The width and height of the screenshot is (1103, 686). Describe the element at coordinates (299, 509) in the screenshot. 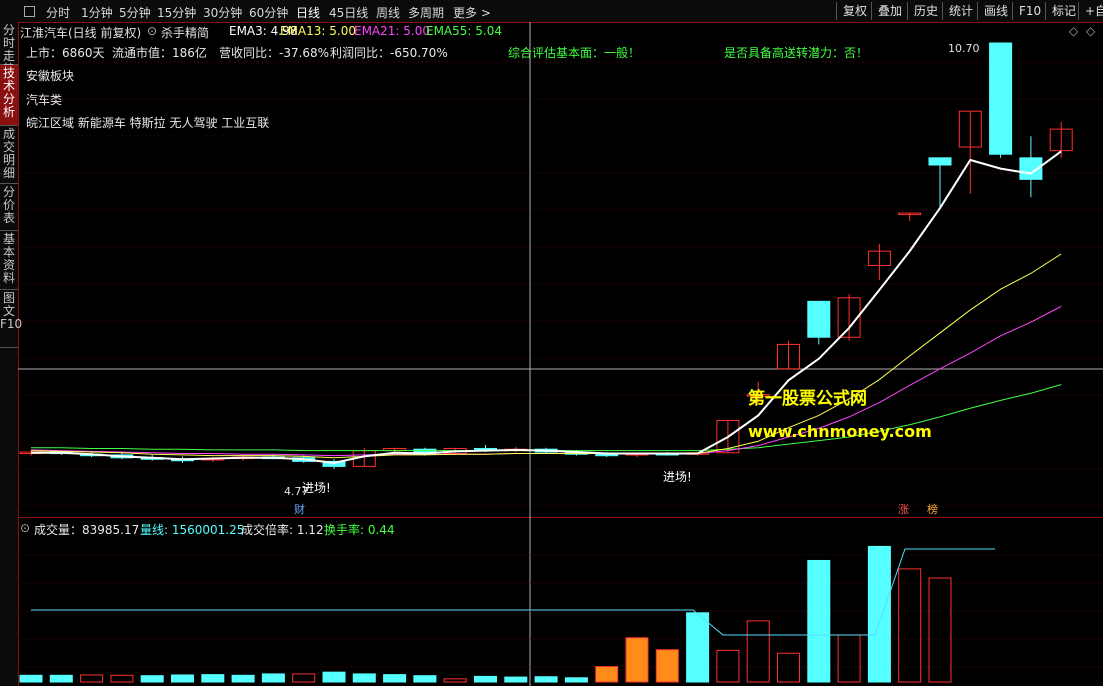

I see `finance-marker: 财` at that location.